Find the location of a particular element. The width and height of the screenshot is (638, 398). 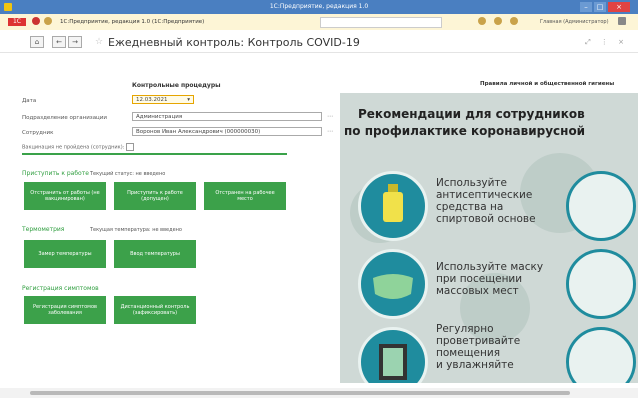

work-group-label: Приступить к работе is located at coordinates (55, 173).